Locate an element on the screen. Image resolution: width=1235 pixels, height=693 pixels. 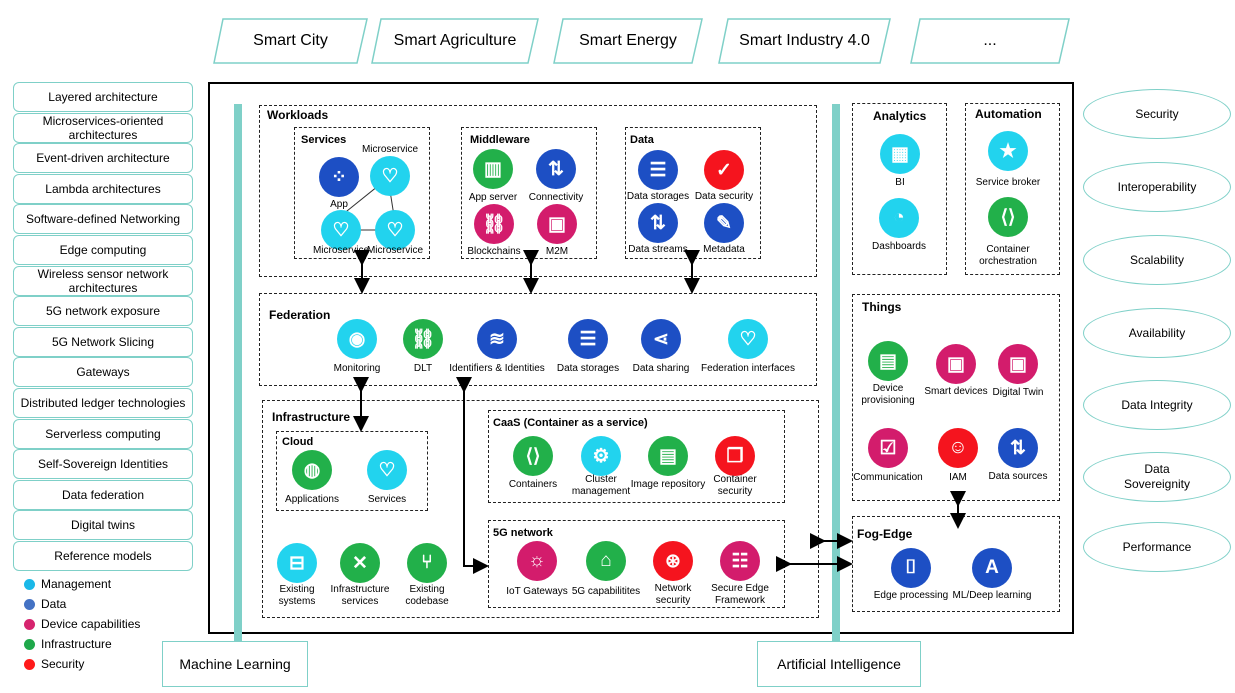
machine-learning-bar is located at coordinates (238, 374).